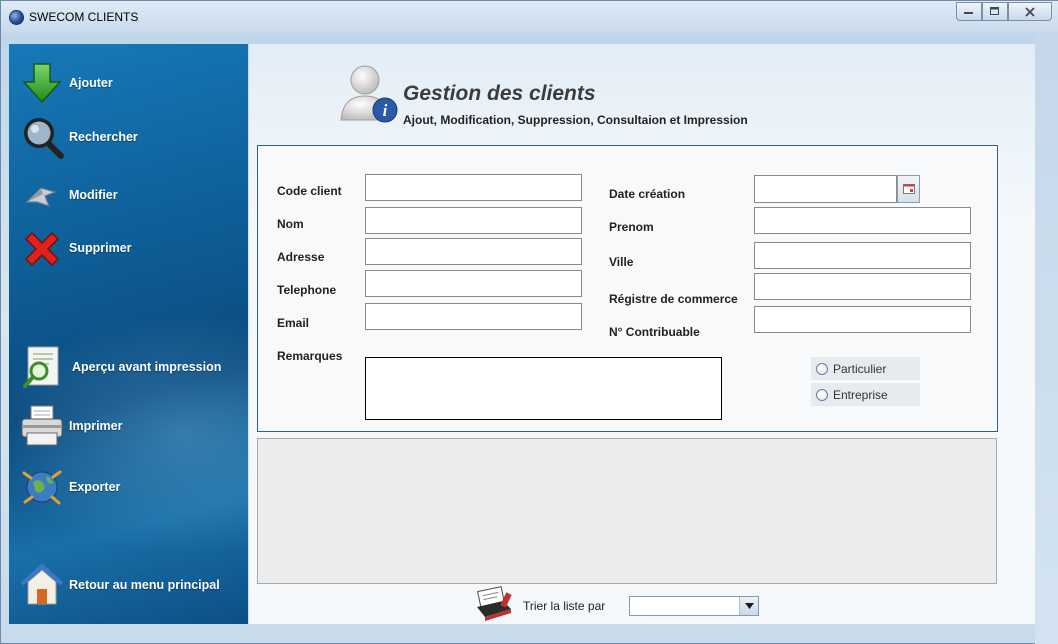  I want to click on radio-label: Particulier, so click(860, 368).